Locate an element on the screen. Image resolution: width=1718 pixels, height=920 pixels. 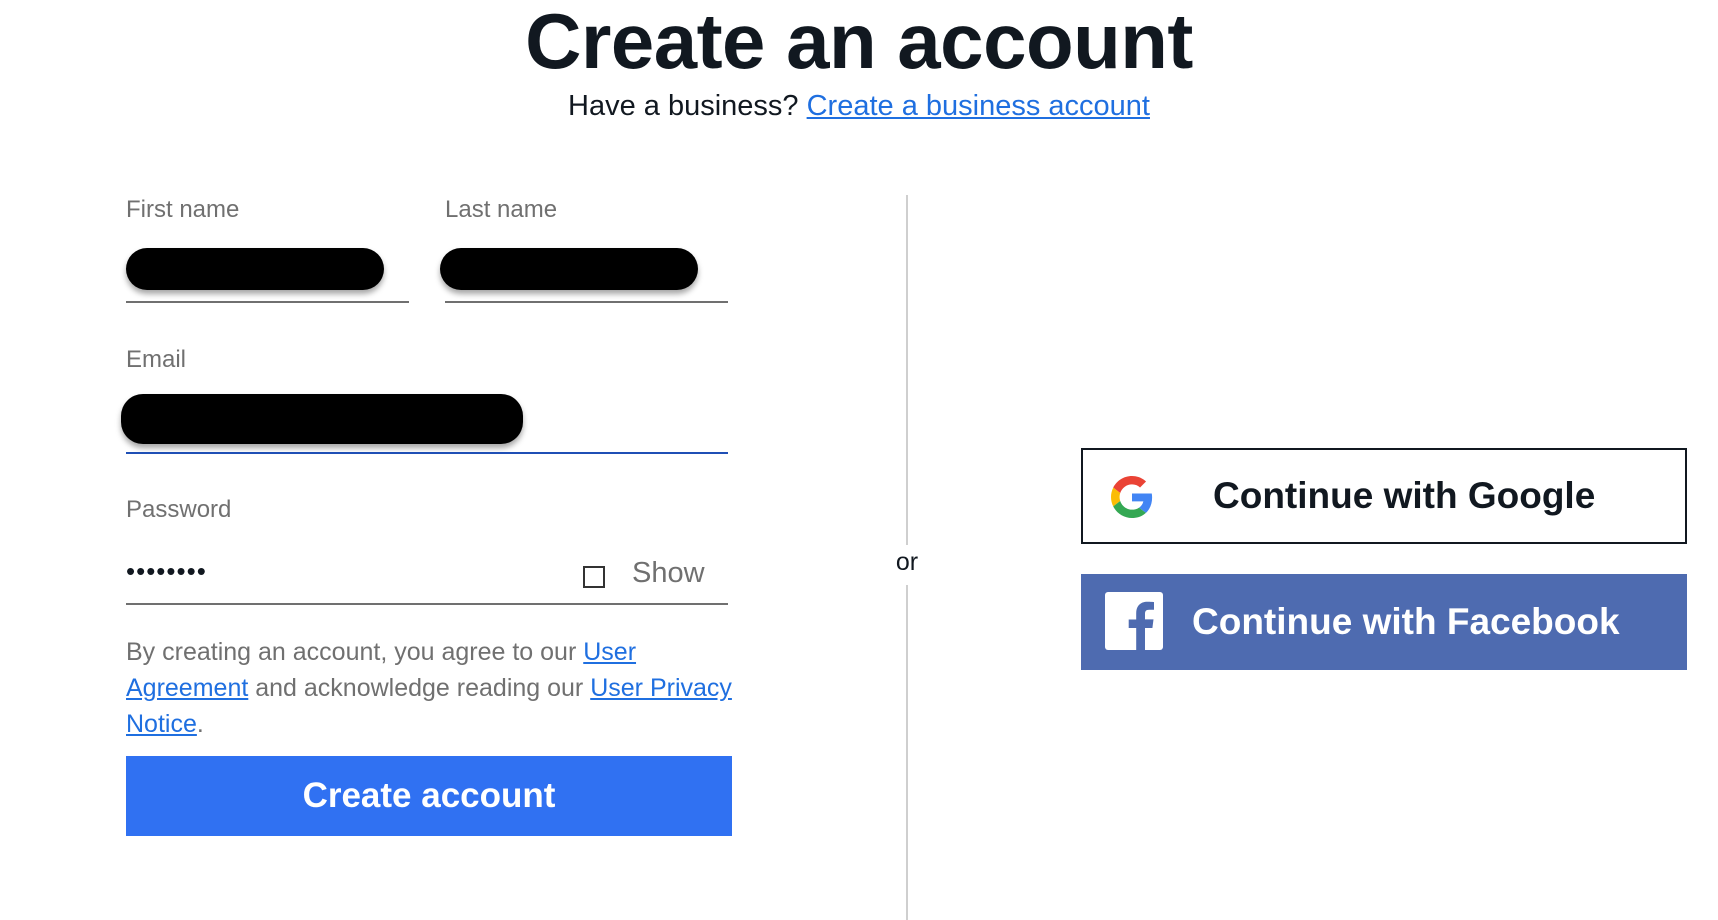
create-business-account-link: Create a business account is located at coordinates (978, 106).